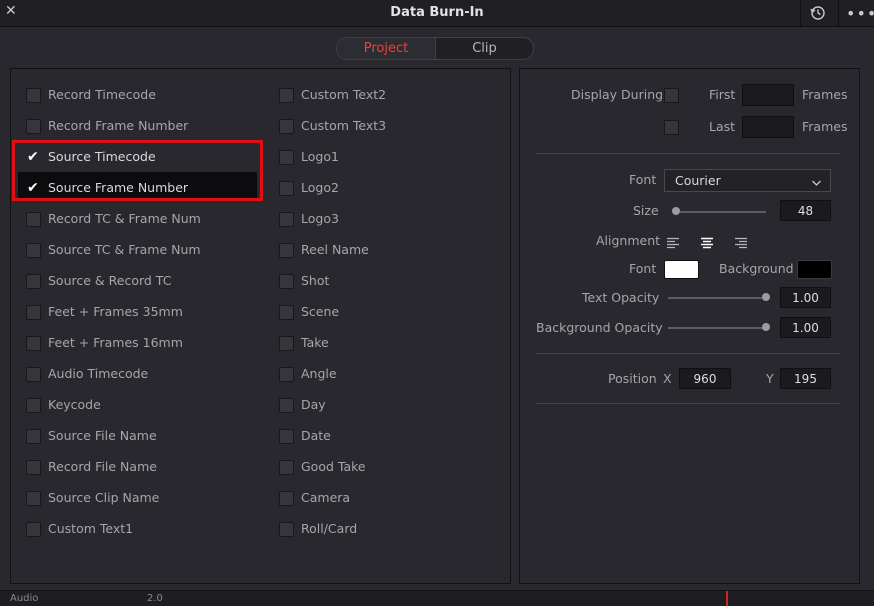 The height and width of the screenshot is (606, 874). What do you see at coordinates (747, 180) in the screenshot?
I see `font-dropdown: Courier` at bounding box center [747, 180].